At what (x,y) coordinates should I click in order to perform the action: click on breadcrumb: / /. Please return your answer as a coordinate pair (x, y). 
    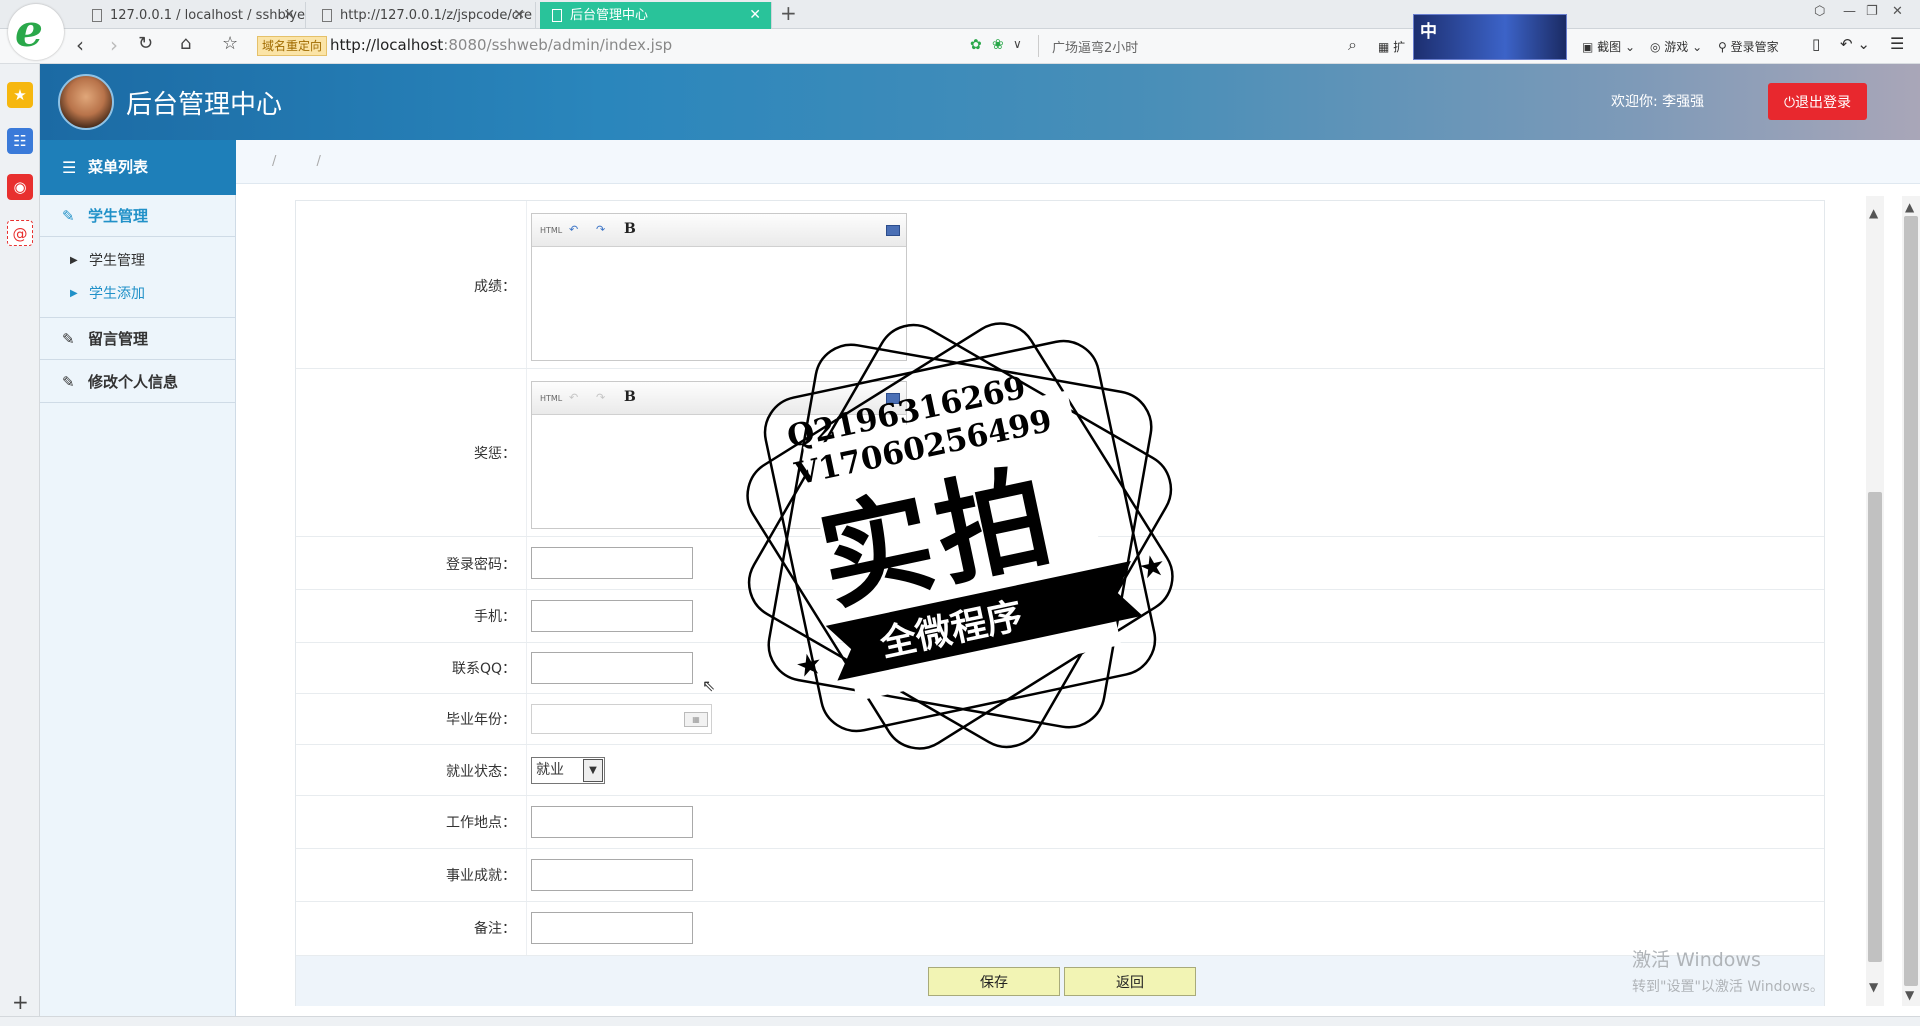
    Looking at the image, I should click on (1078, 162).